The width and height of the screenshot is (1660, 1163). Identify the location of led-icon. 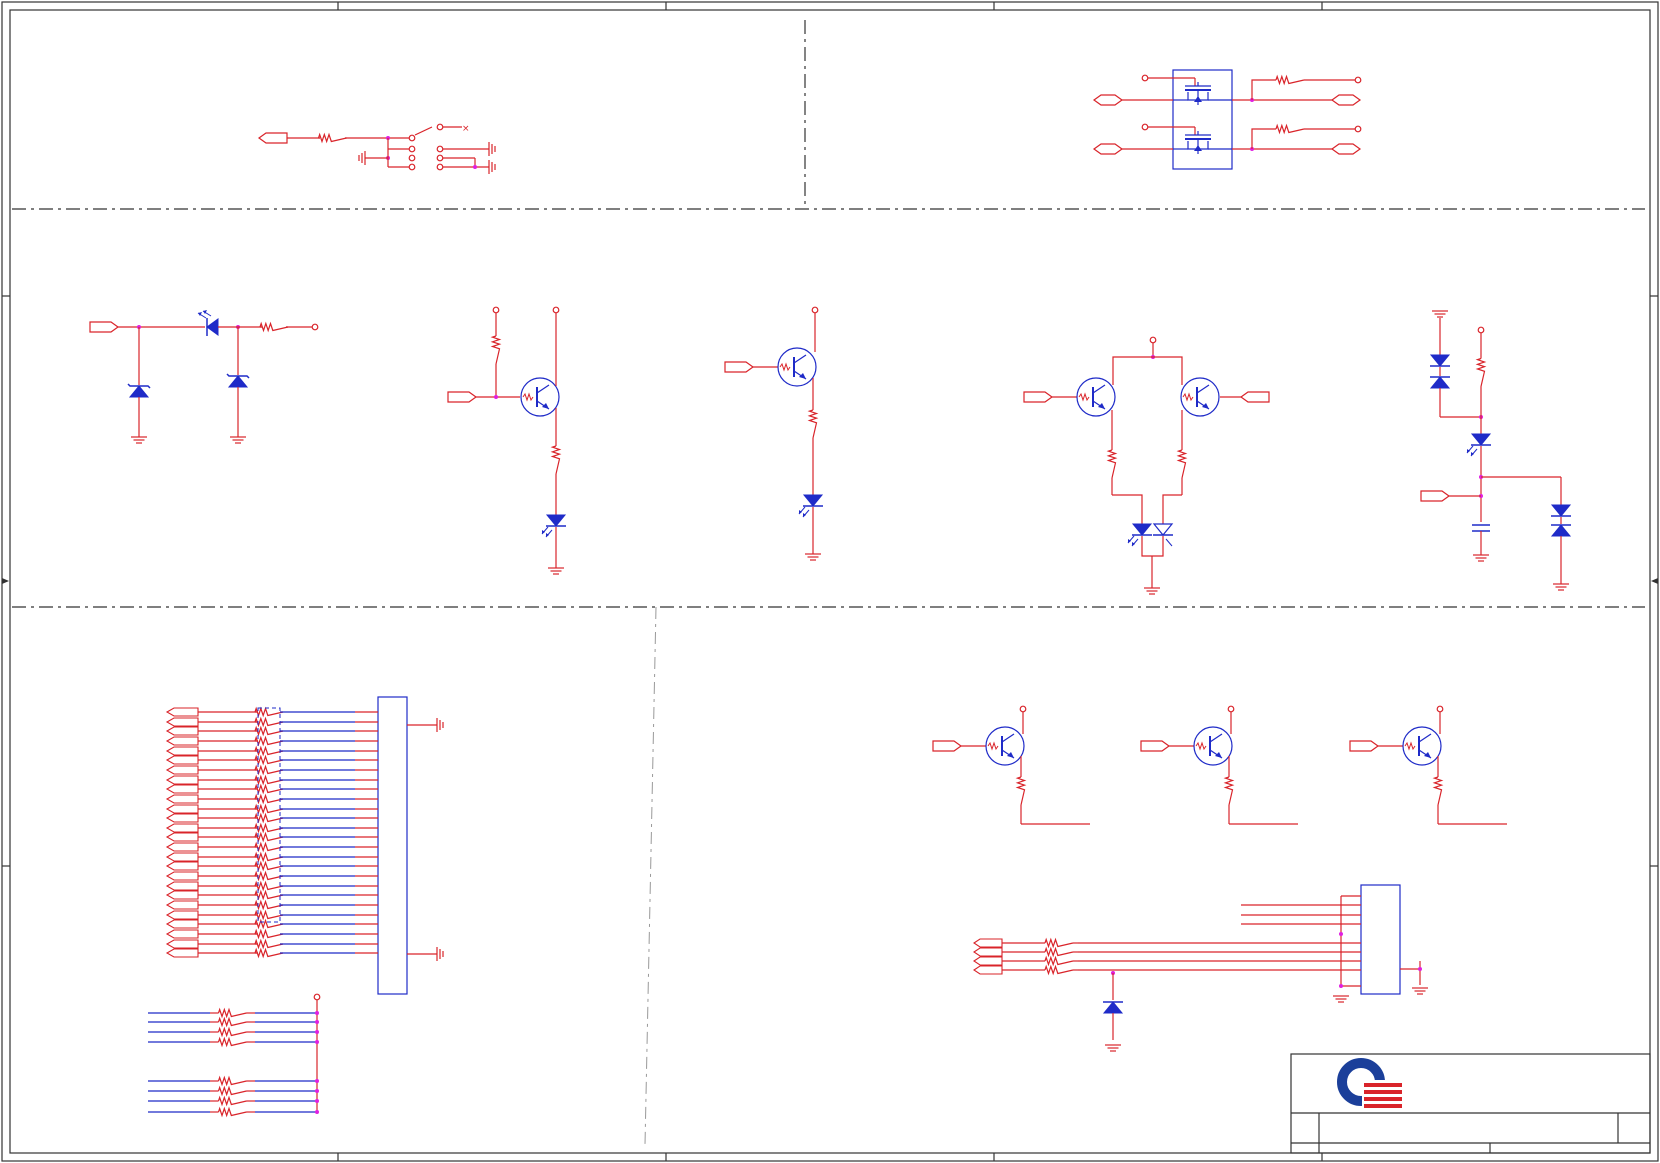
(1479, 445).